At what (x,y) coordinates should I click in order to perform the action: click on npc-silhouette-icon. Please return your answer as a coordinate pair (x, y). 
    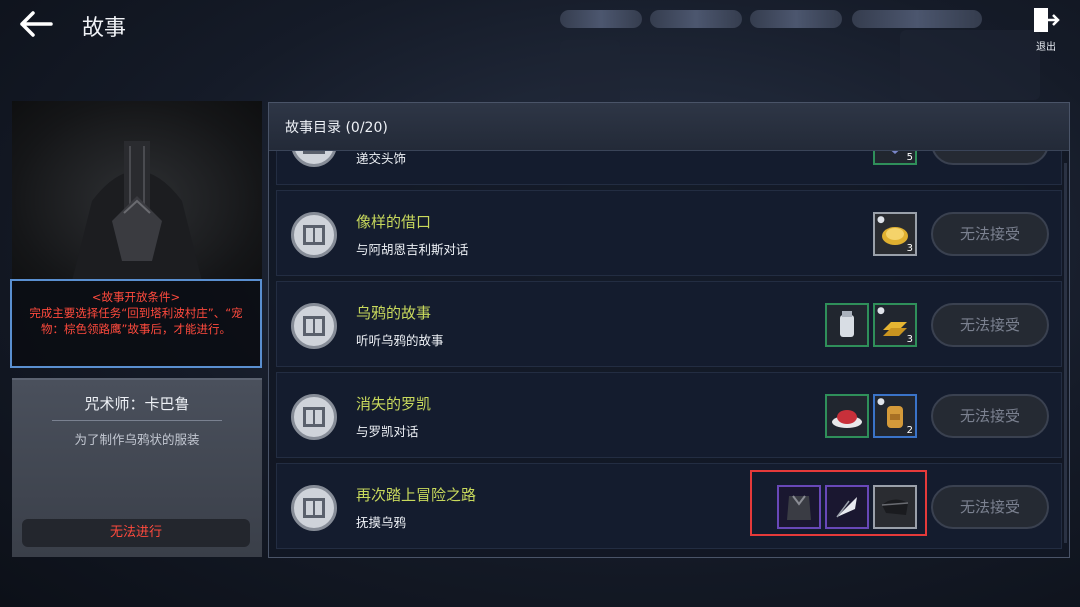
    Looking at the image, I should click on (137, 211).